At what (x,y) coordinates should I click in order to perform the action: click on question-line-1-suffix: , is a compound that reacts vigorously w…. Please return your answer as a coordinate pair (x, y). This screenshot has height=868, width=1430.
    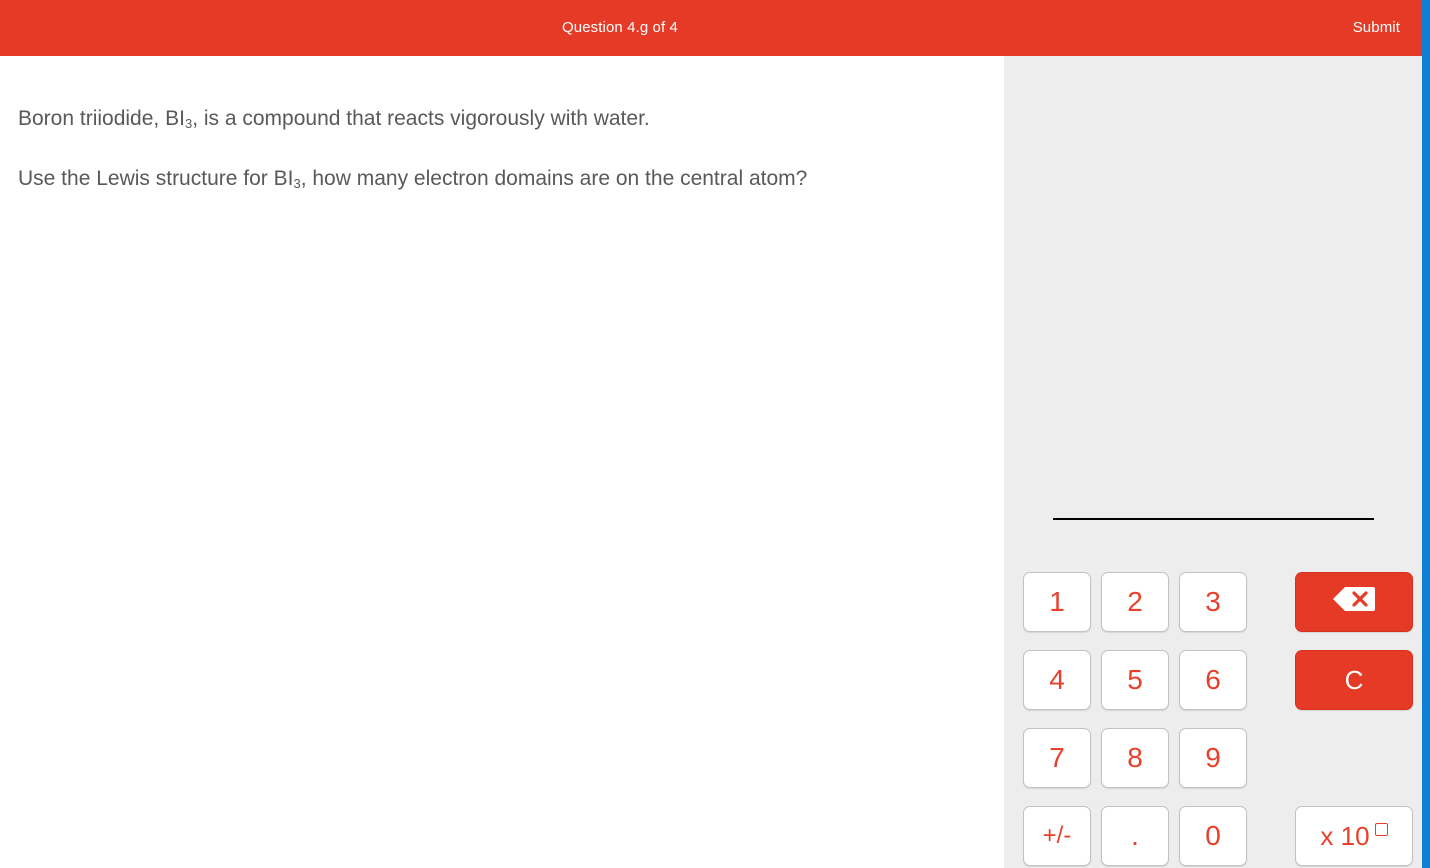
    Looking at the image, I should click on (421, 118).